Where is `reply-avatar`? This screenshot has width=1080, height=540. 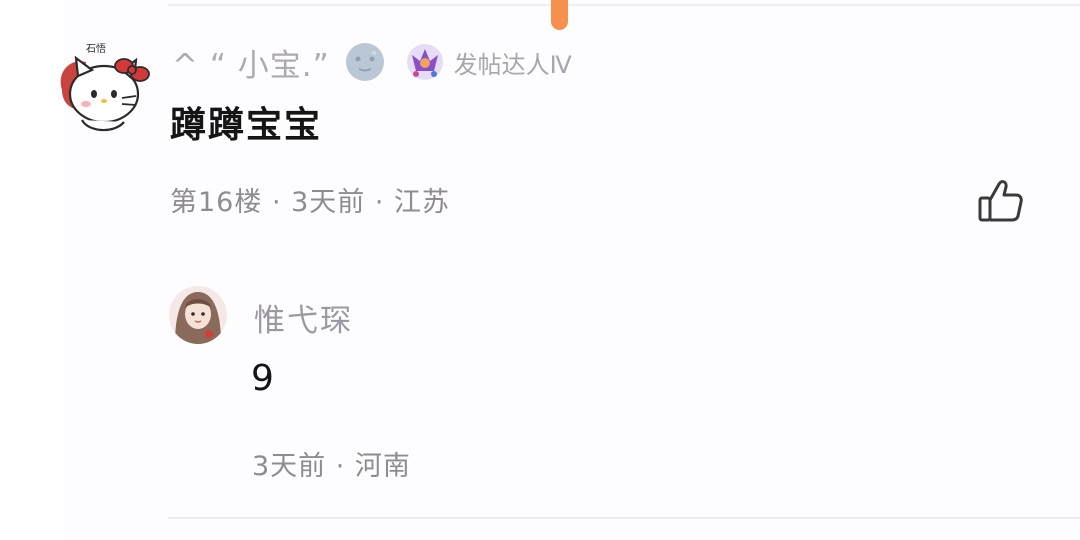
reply-avatar is located at coordinates (198, 315).